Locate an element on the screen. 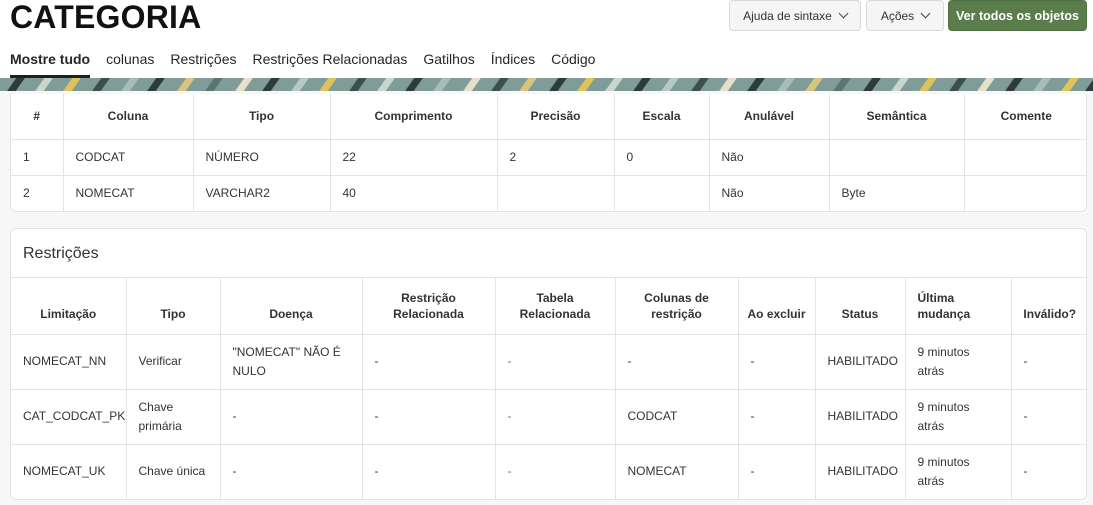 The height and width of the screenshot is (505, 1093). tab-constraints: Restrições is located at coordinates (203, 64).